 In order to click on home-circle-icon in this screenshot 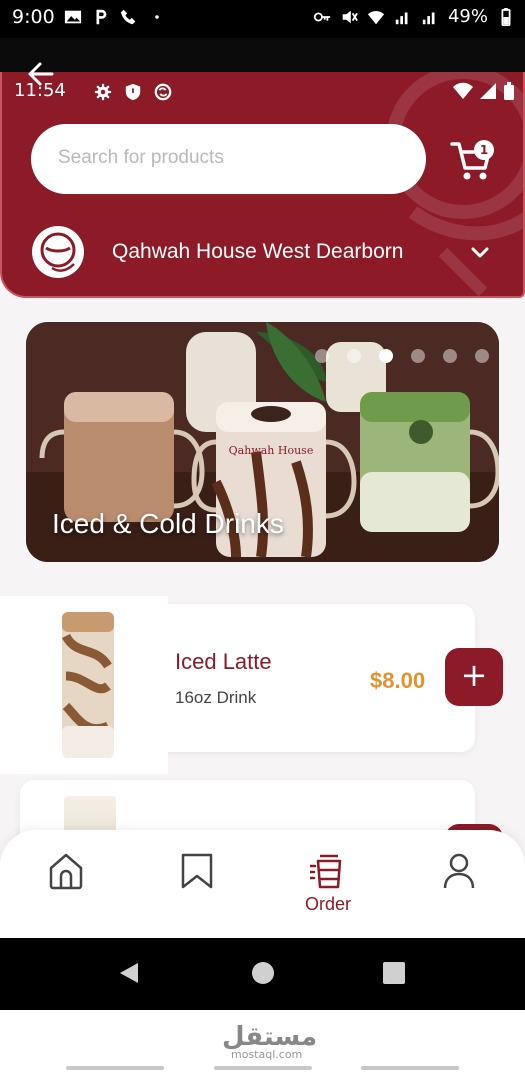, I will do `click(263, 973)`.